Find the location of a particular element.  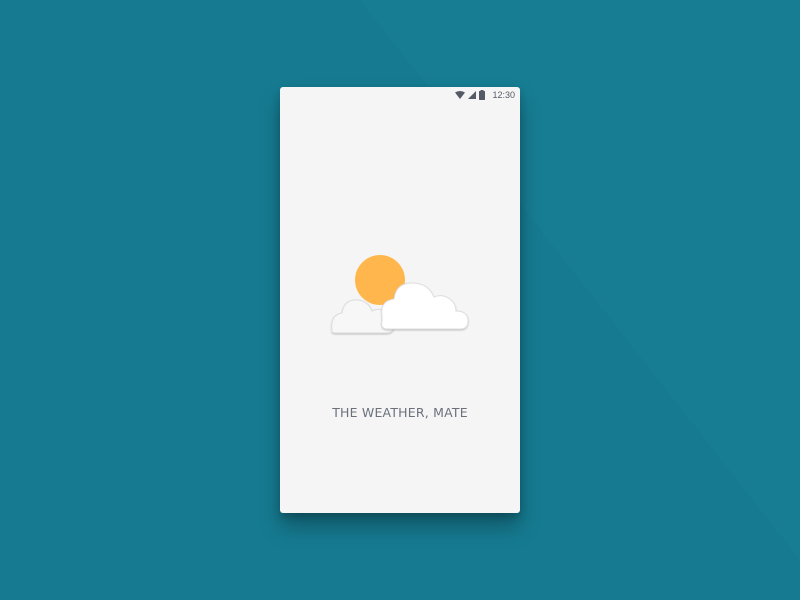

battery-icon is located at coordinates (482, 95).